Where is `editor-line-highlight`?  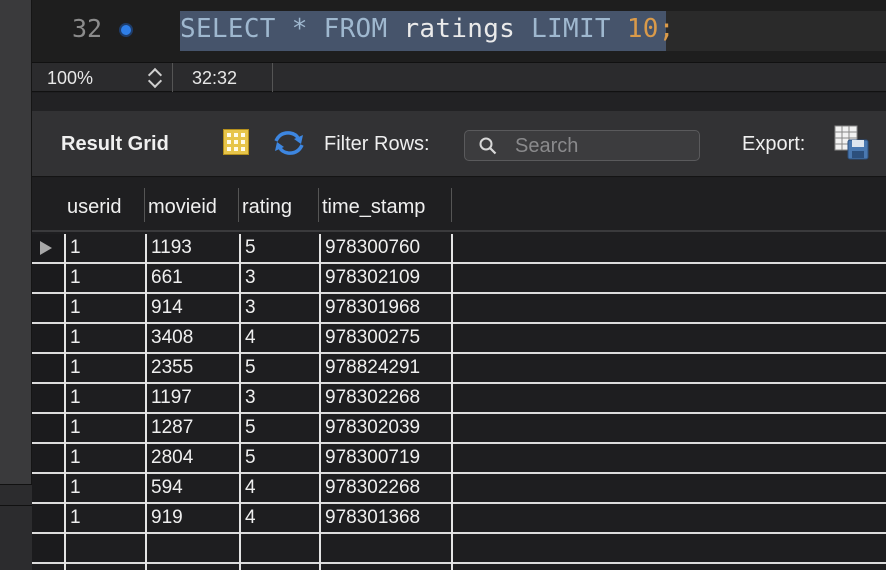
editor-line-highlight is located at coordinates (776, 31).